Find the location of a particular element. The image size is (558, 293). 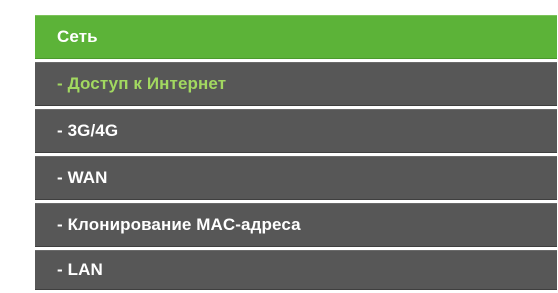

menu-item-label: - LAN is located at coordinates (80, 269).